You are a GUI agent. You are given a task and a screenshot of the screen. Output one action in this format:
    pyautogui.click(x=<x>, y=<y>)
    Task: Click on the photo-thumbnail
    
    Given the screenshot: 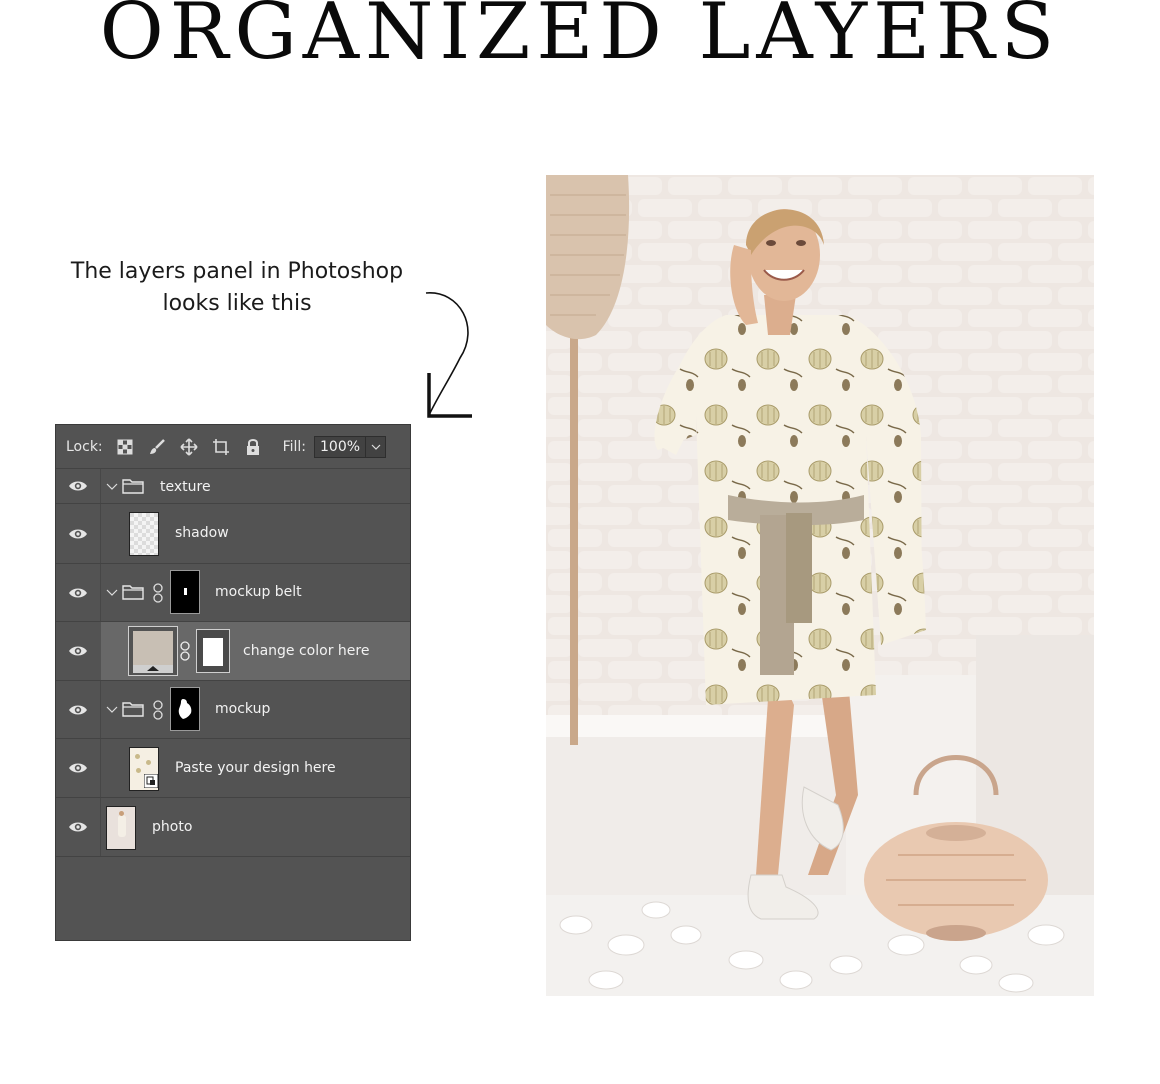 What is the action you would take?
    pyautogui.click(x=121, y=828)
    